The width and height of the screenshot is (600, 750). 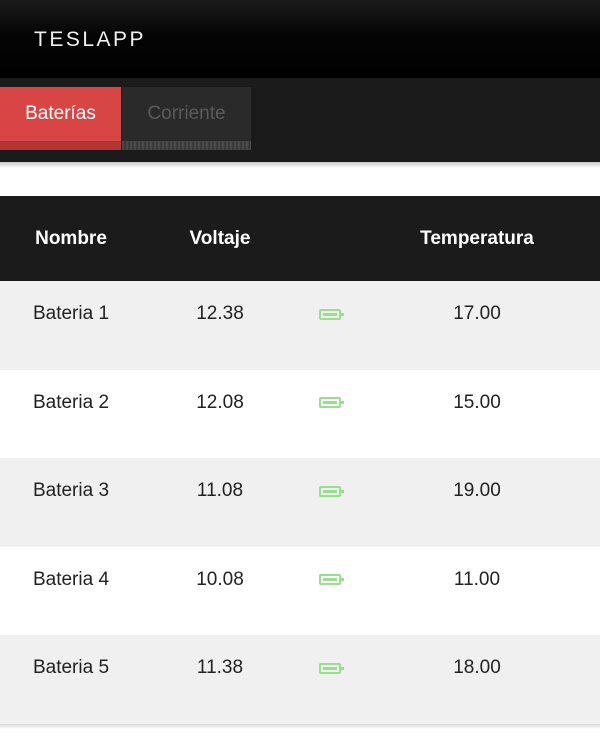 What do you see at coordinates (220, 491) in the screenshot?
I see `battery-voltage: 11.08` at bounding box center [220, 491].